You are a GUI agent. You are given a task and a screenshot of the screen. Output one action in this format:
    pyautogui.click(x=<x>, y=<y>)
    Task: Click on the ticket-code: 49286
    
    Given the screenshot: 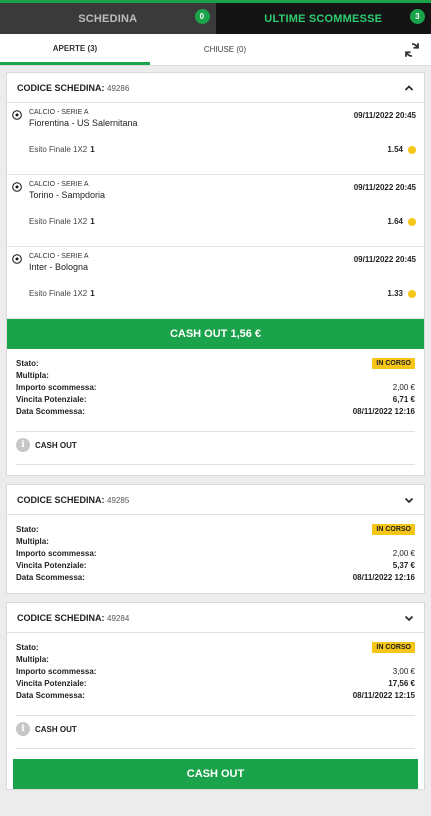 What is the action you would take?
    pyautogui.click(x=118, y=88)
    